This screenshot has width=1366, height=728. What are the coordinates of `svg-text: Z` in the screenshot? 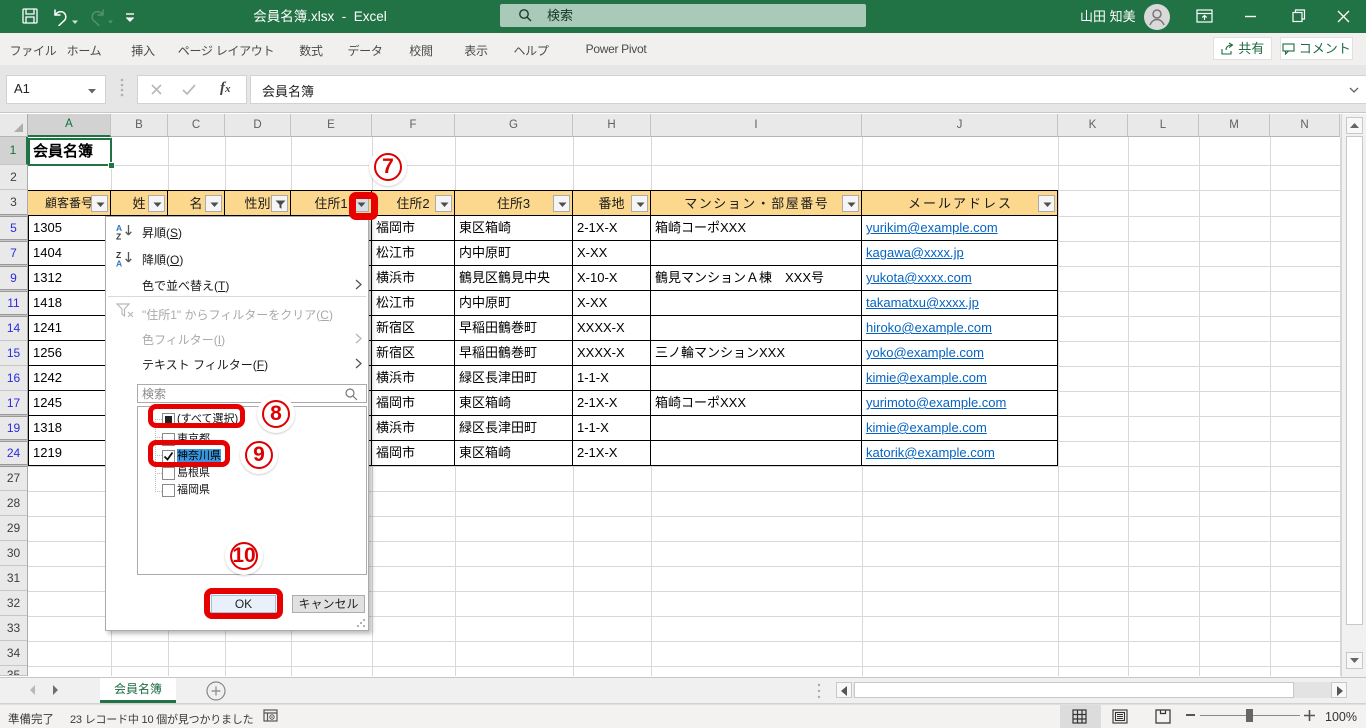 It's located at (118, 236).